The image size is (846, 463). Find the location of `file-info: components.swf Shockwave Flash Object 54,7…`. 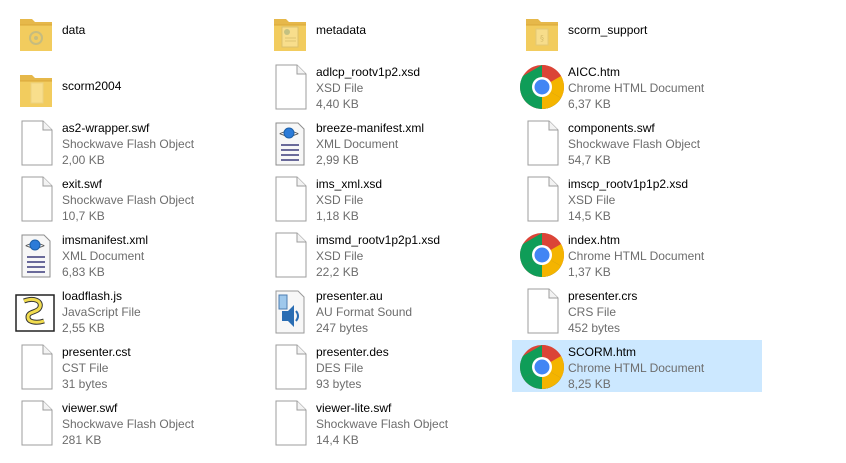

file-info: components.swf Shockwave Flash Object 54,7… is located at coordinates (663, 144).